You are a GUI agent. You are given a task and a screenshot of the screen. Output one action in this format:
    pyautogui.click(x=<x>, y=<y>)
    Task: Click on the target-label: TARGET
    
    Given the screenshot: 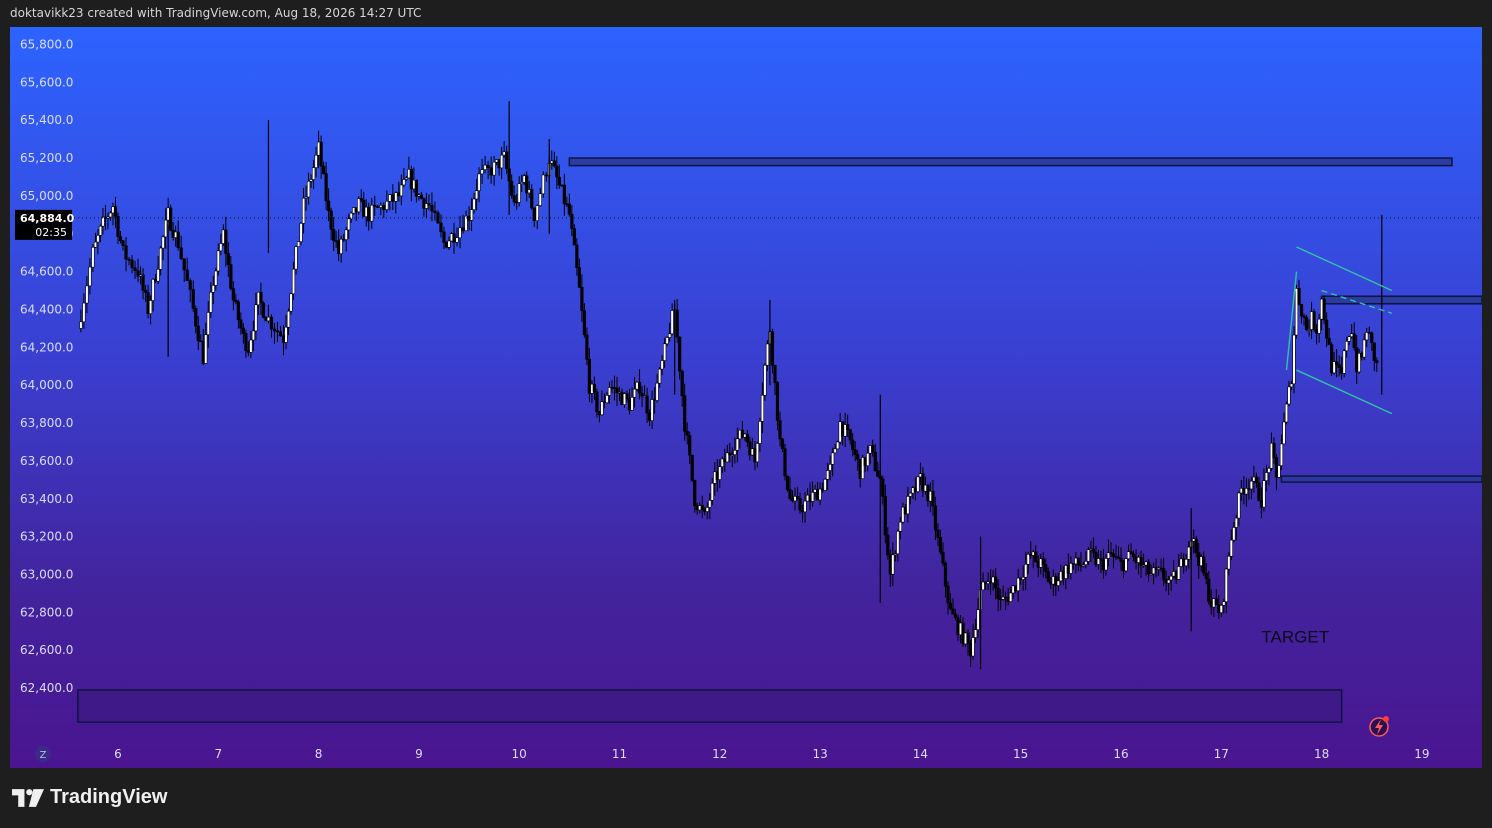 What is the action you would take?
    pyautogui.click(x=1295, y=637)
    